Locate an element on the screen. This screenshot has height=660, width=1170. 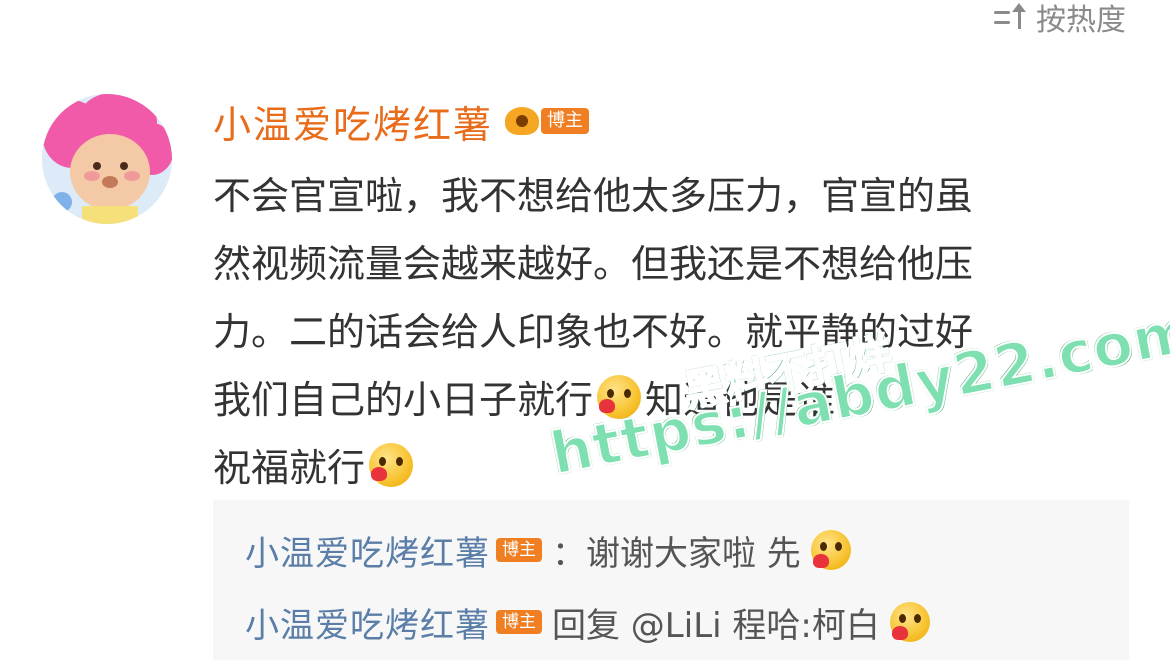
avatar is located at coordinates (107, 159).